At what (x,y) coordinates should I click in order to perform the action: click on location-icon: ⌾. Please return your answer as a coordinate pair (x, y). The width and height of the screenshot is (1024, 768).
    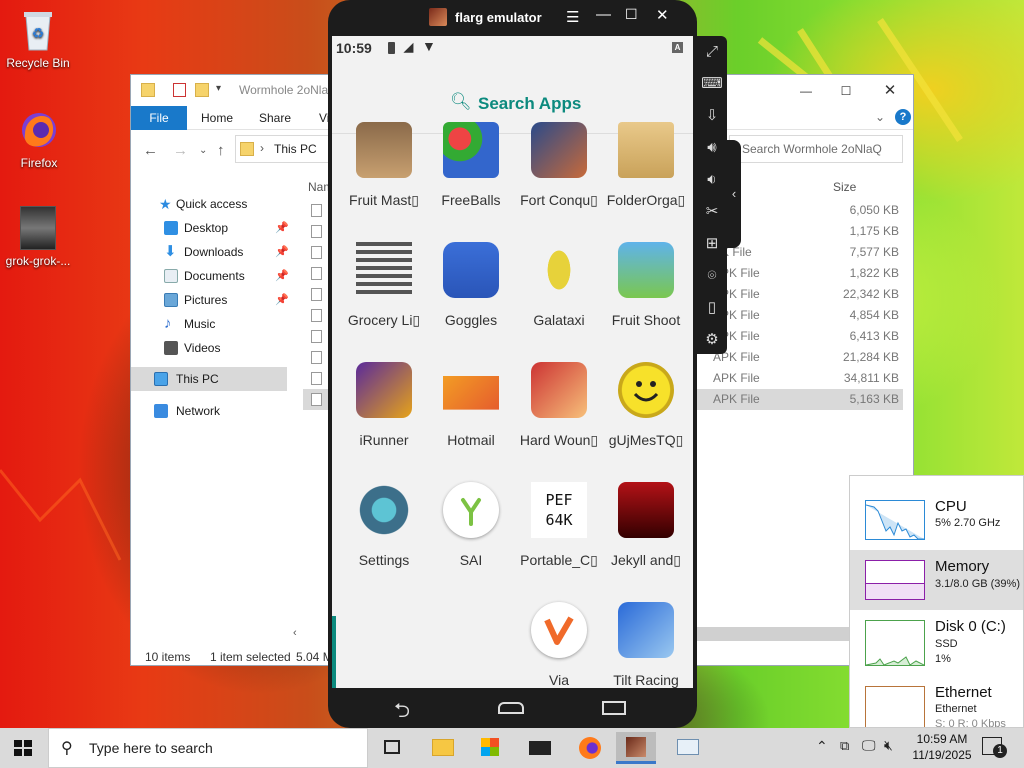
    Looking at the image, I should click on (712, 276).